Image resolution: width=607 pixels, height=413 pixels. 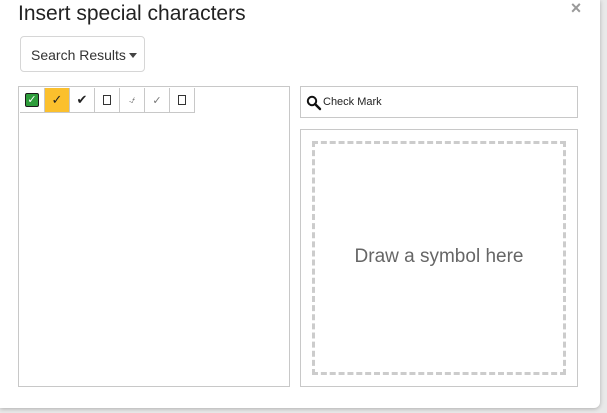 I want to click on caret-down-icon, so click(x=133, y=55).